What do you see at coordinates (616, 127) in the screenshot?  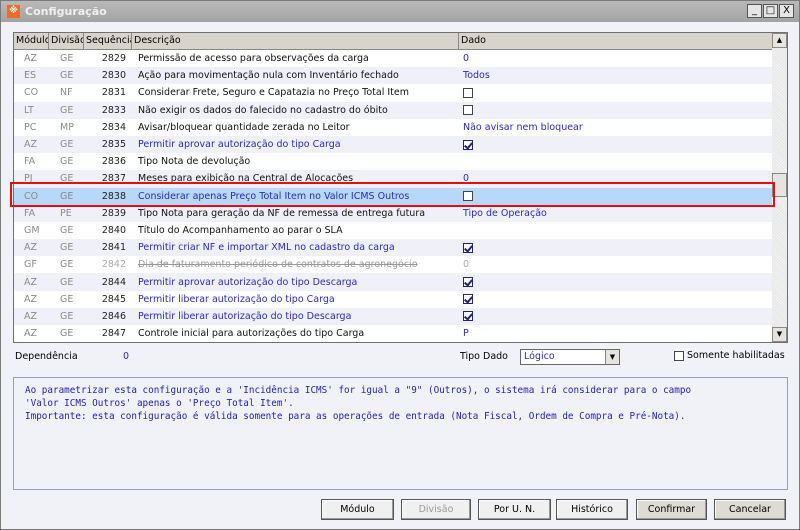 I see `dado-cell: Não avisar nem bloquear` at bounding box center [616, 127].